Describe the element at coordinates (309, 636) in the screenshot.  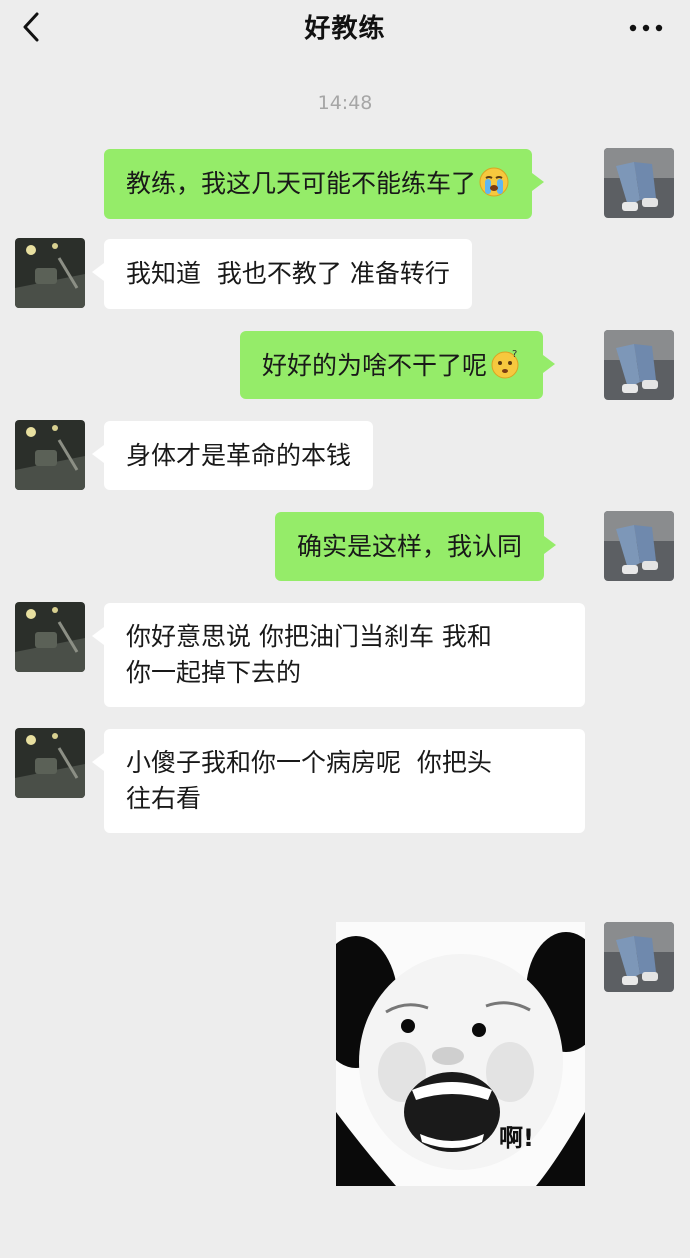
I see `message-text-line: 你好意思说 你把油门当刹车 我和` at that location.